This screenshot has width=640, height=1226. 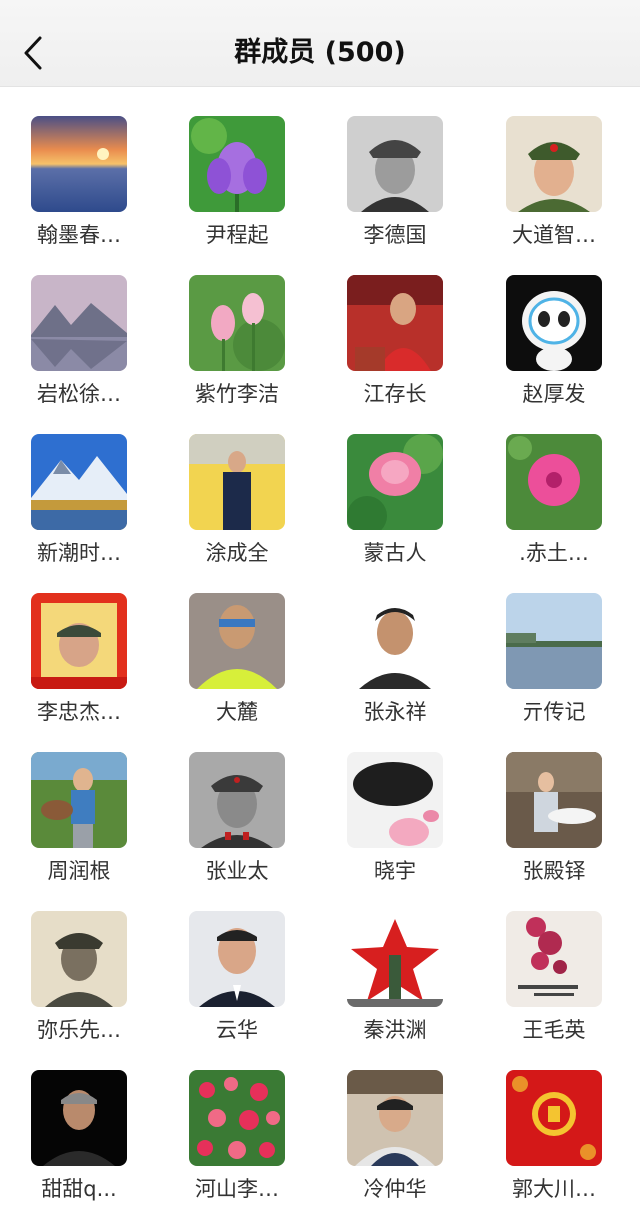 I want to click on member-item: 冷仲华, so click(x=395, y=1120).